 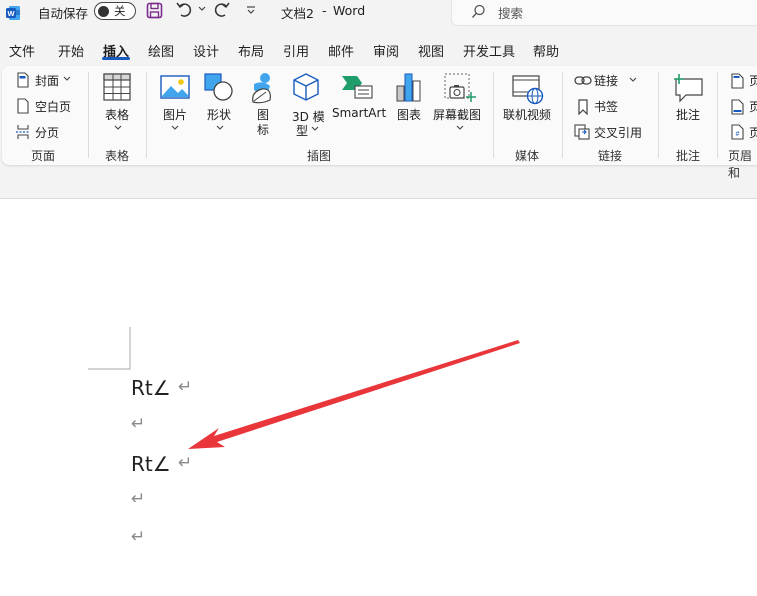 What do you see at coordinates (354, 394) in the screenshot?
I see `annotation-arrow-icon` at bounding box center [354, 394].